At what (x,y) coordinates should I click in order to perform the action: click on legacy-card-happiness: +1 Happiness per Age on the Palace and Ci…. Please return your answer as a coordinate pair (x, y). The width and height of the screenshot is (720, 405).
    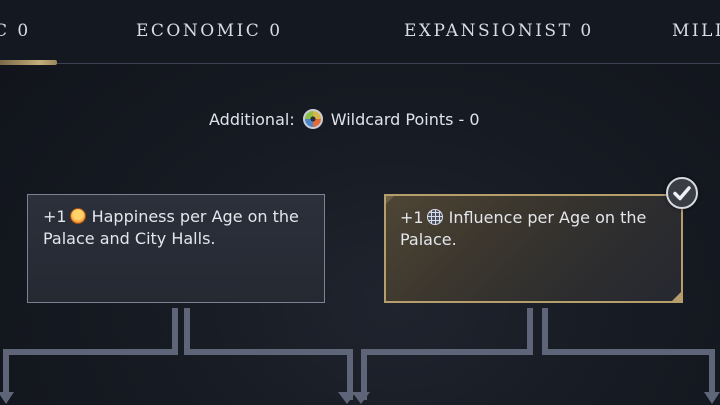
    Looking at the image, I should click on (176, 248).